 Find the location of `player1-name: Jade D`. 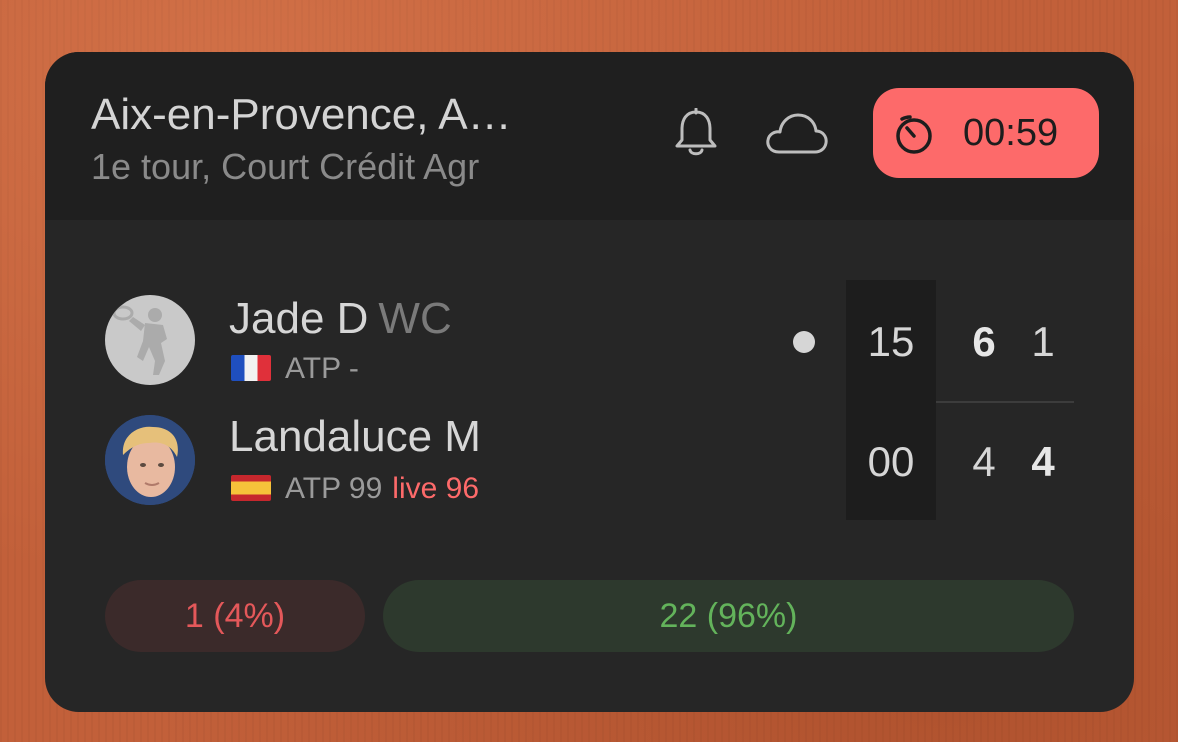

player1-name: Jade D is located at coordinates (299, 318).